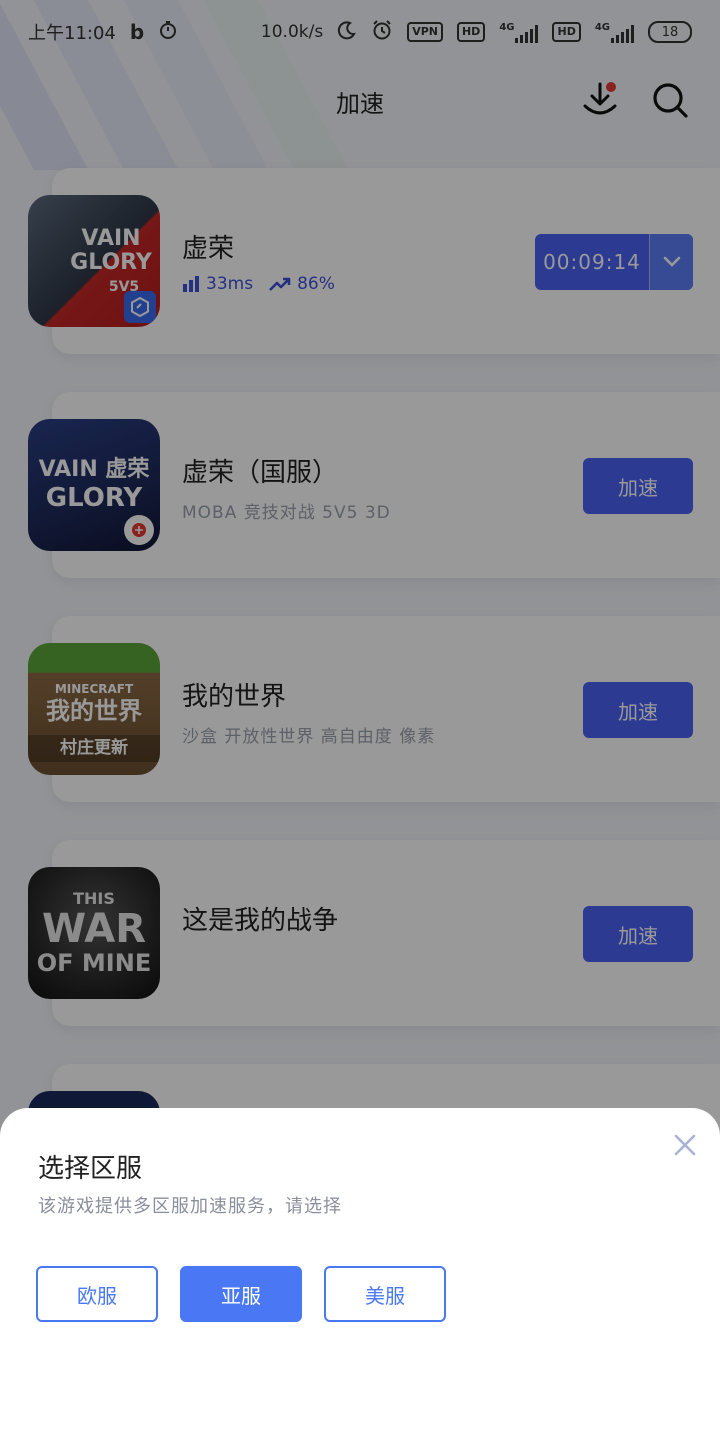 The image size is (720, 1439). I want to click on region-options: 欧服 亚服 美服, so click(241, 1294).